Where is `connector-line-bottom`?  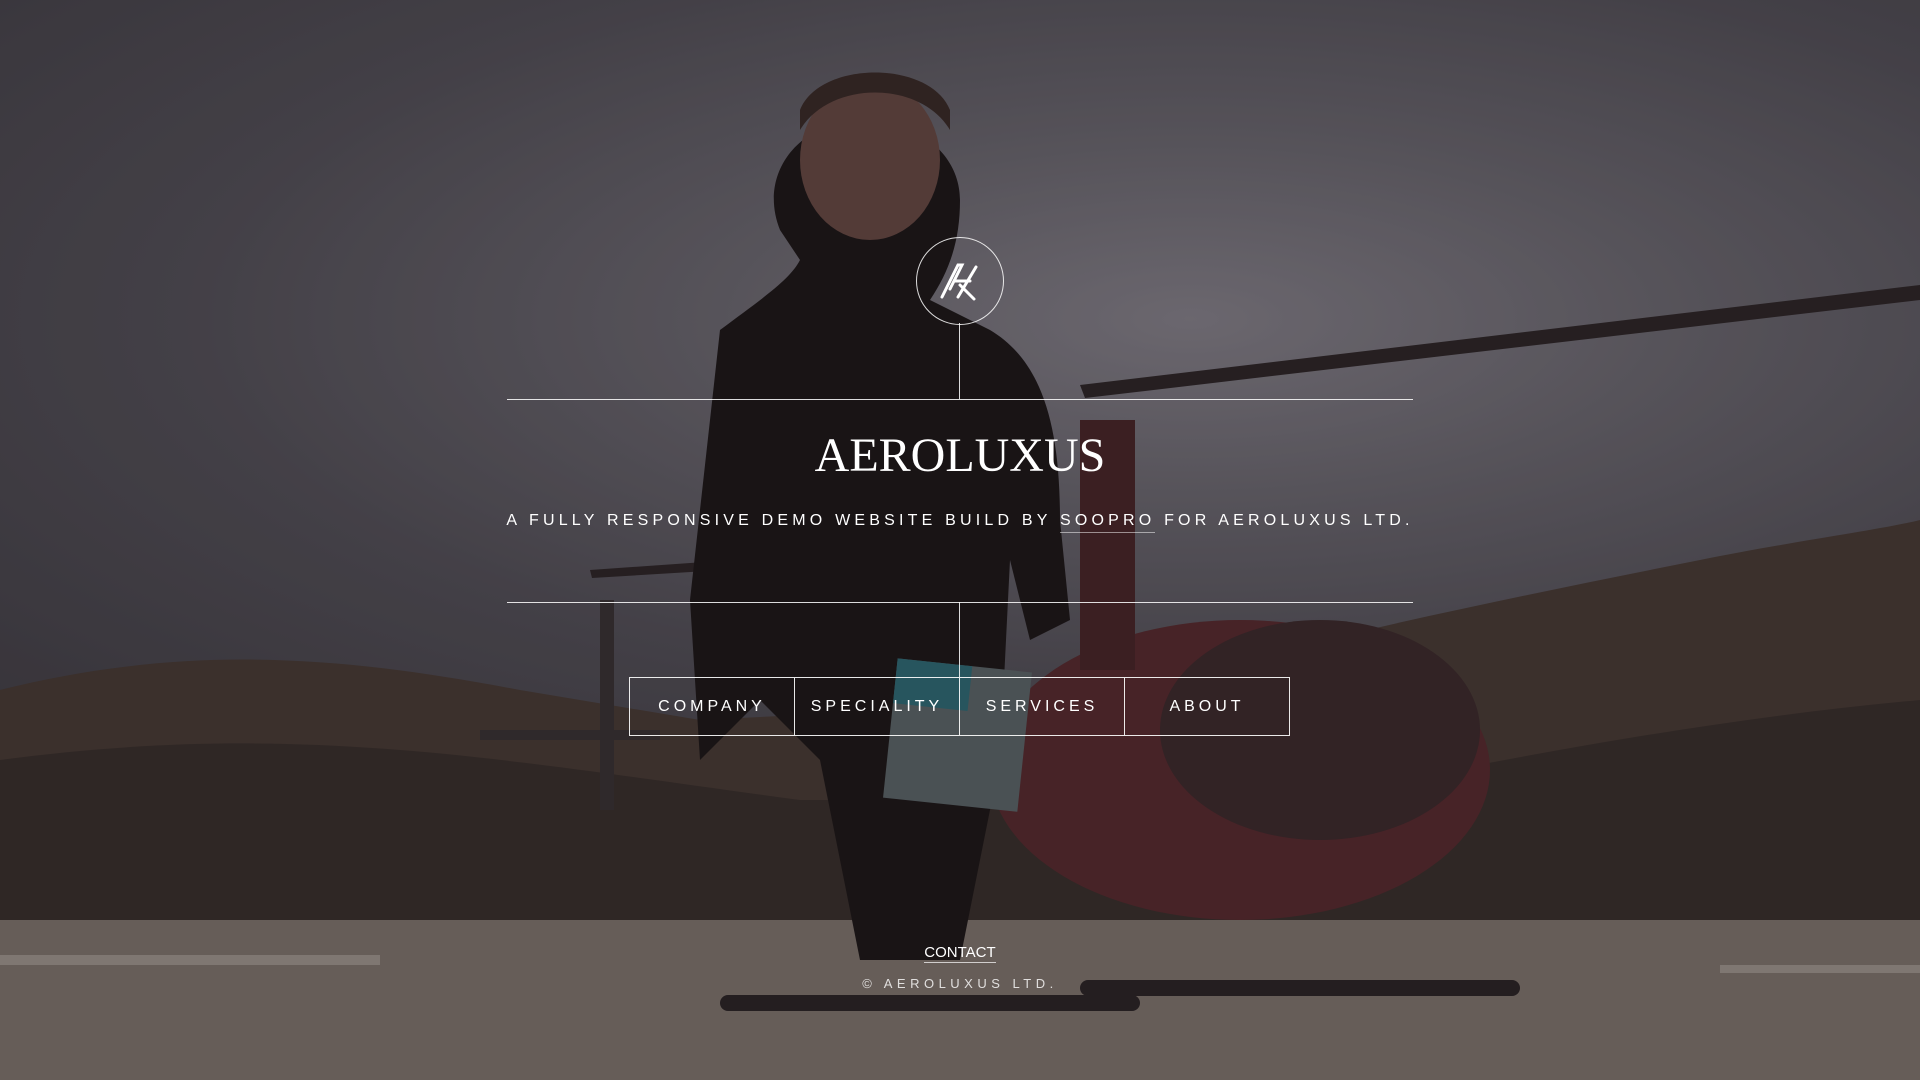
connector-line-bottom is located at coordinates (959, 639).